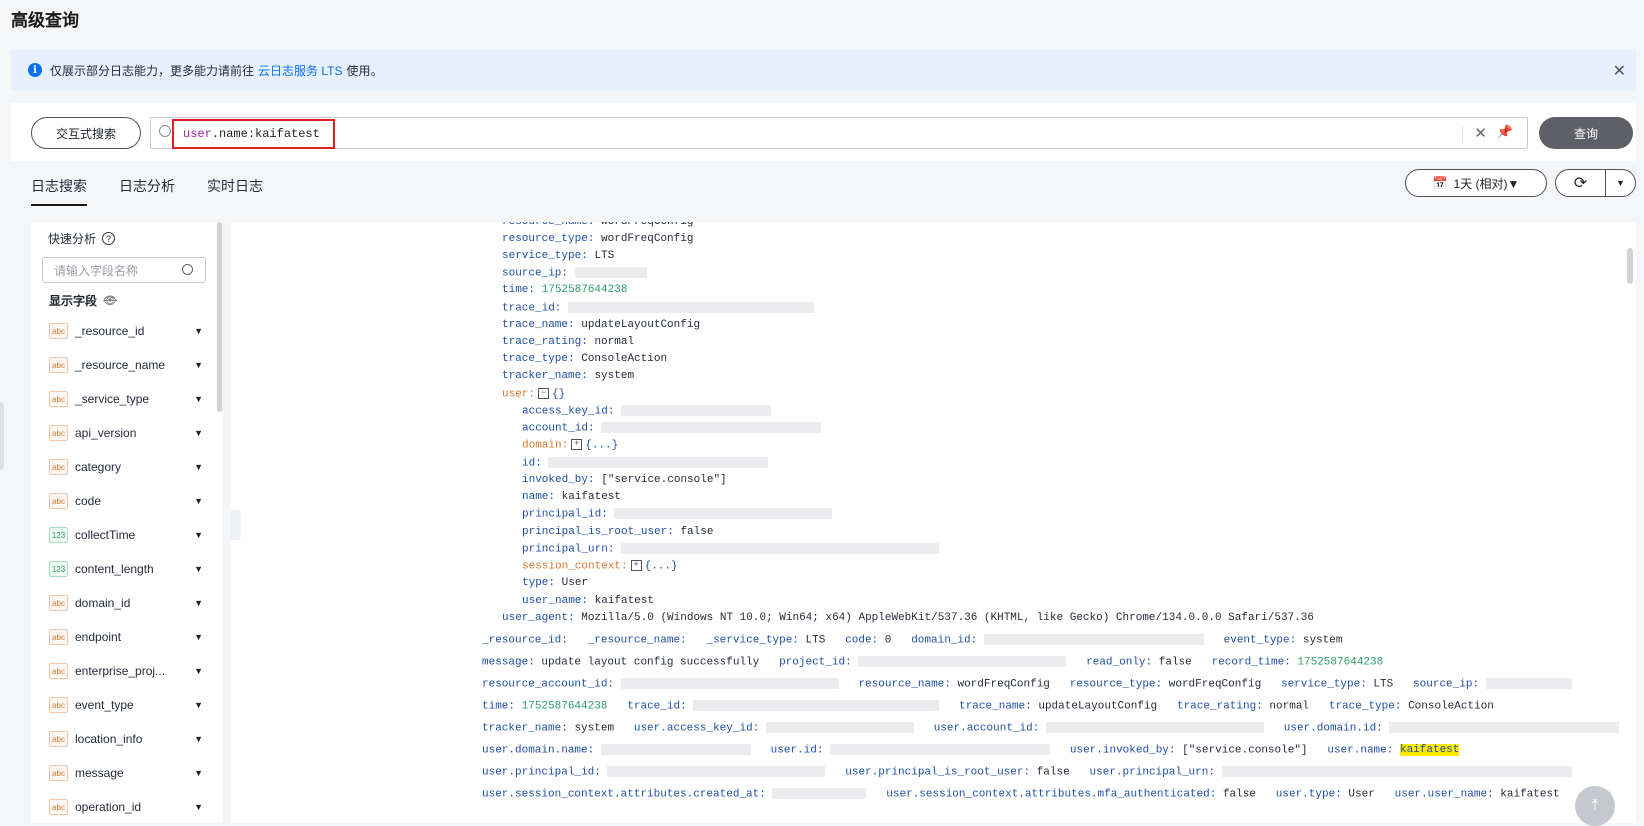 Image resolution: width=1644 pixels, height=826 pixels. Describe the element at coordinates (618, 532) in the screenshot. I see `log-line: principal_is_root_user: false` at that location.